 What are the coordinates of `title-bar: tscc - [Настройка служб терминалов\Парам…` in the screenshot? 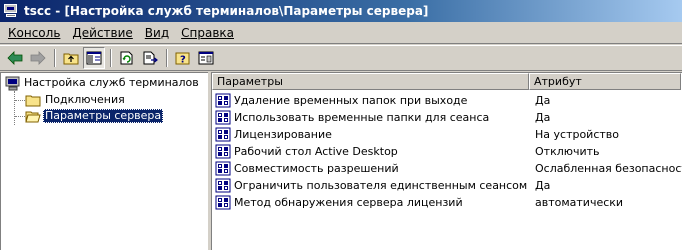 It's located at (341, 11).